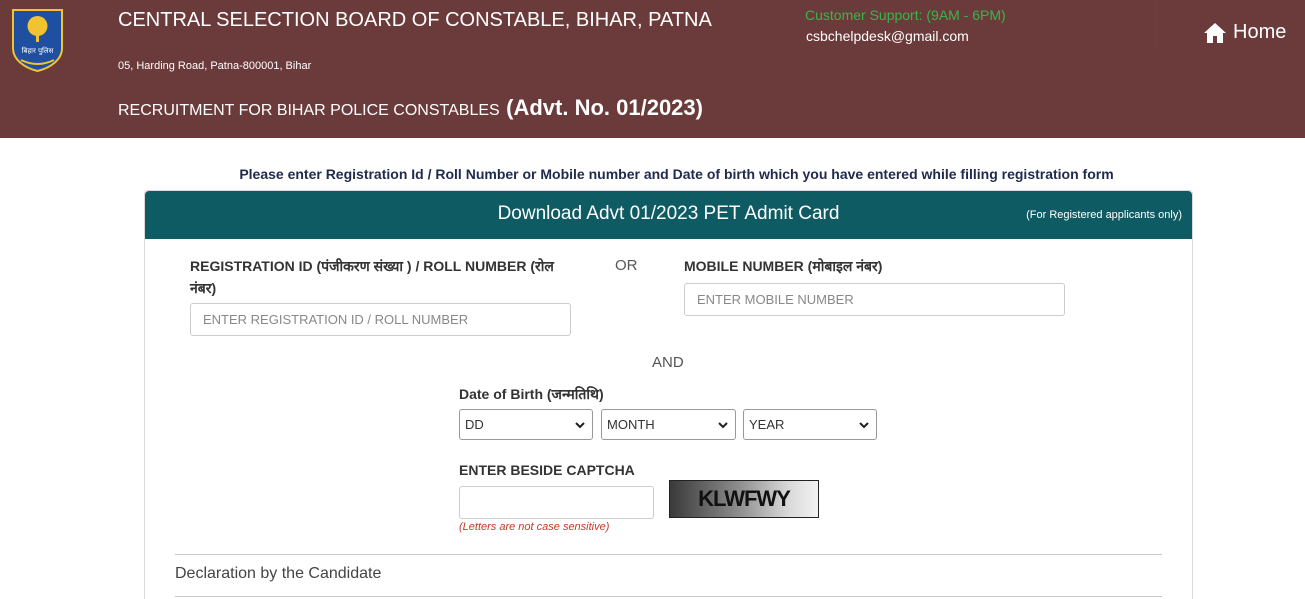  Describe the element at coordinates (810, 424) in the screenshot. I see `dob-year-select: YEAR` at that location.